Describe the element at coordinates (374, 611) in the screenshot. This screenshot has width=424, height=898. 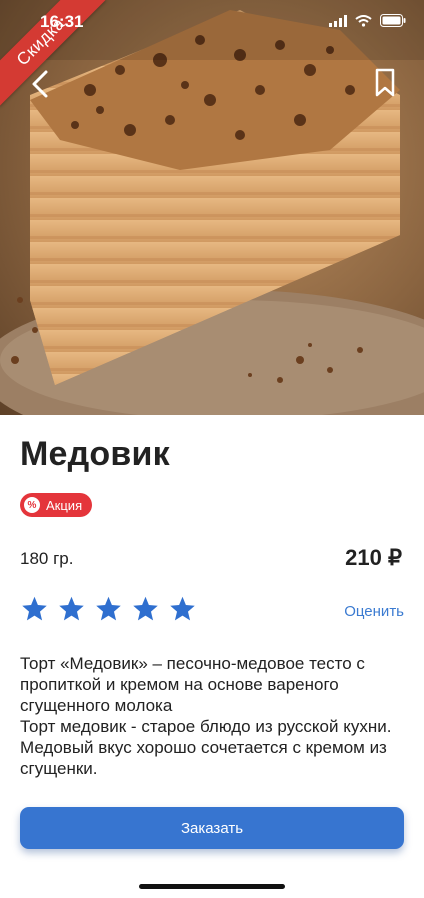
I see `rate-link: Оценить` at that location.